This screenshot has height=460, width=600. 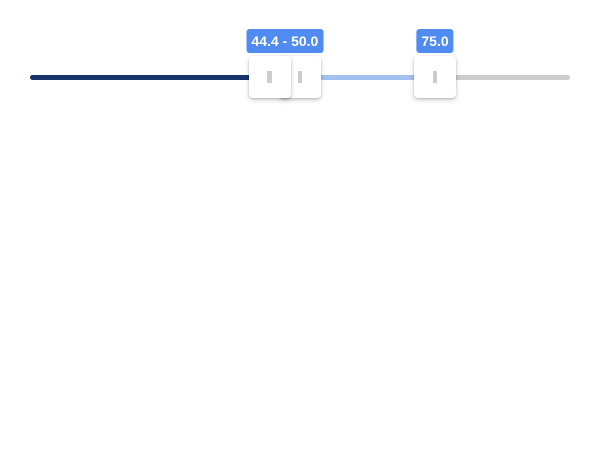 I want to click on slider-track-lower-segment, so click(x=150, y=77).